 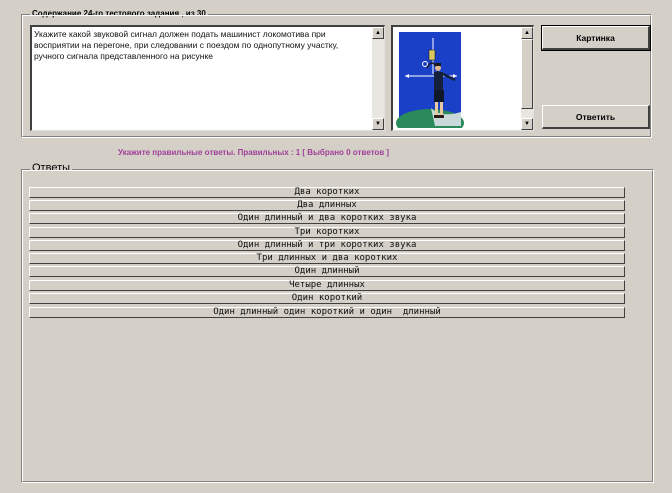 I want to click on answer-option: Один короткий, so click(x=327, y=298).